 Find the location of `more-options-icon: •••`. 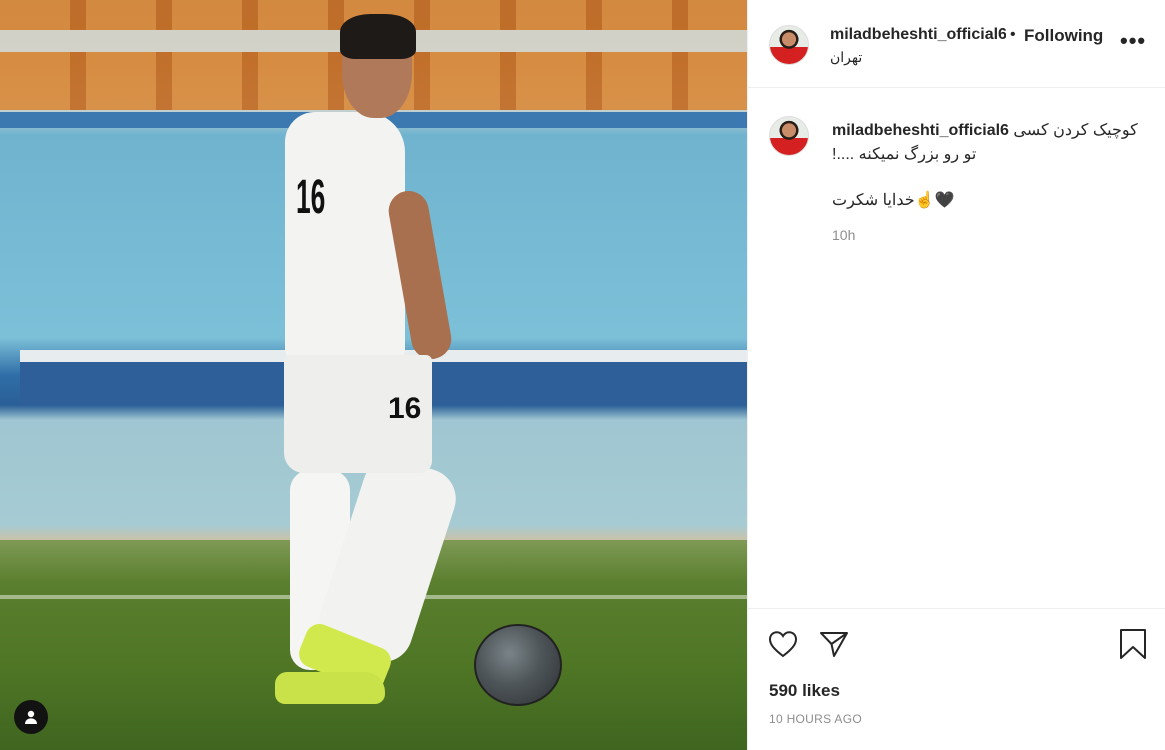

more-options-icon: ••• is located at coordinates (1133, 41).